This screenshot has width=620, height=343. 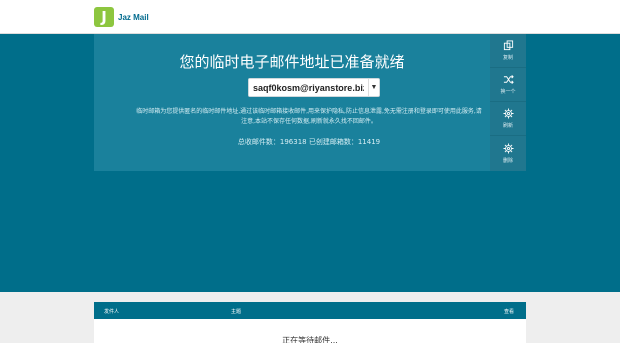 I want to click on page-title: 您的临时电子邮件地址已准备就绪, so click(x=292, y=62).